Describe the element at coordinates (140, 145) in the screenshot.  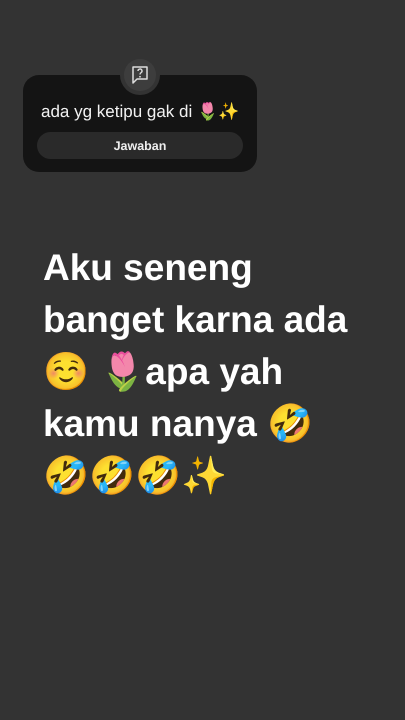
I see `answer-button: Jawaban` at that location.